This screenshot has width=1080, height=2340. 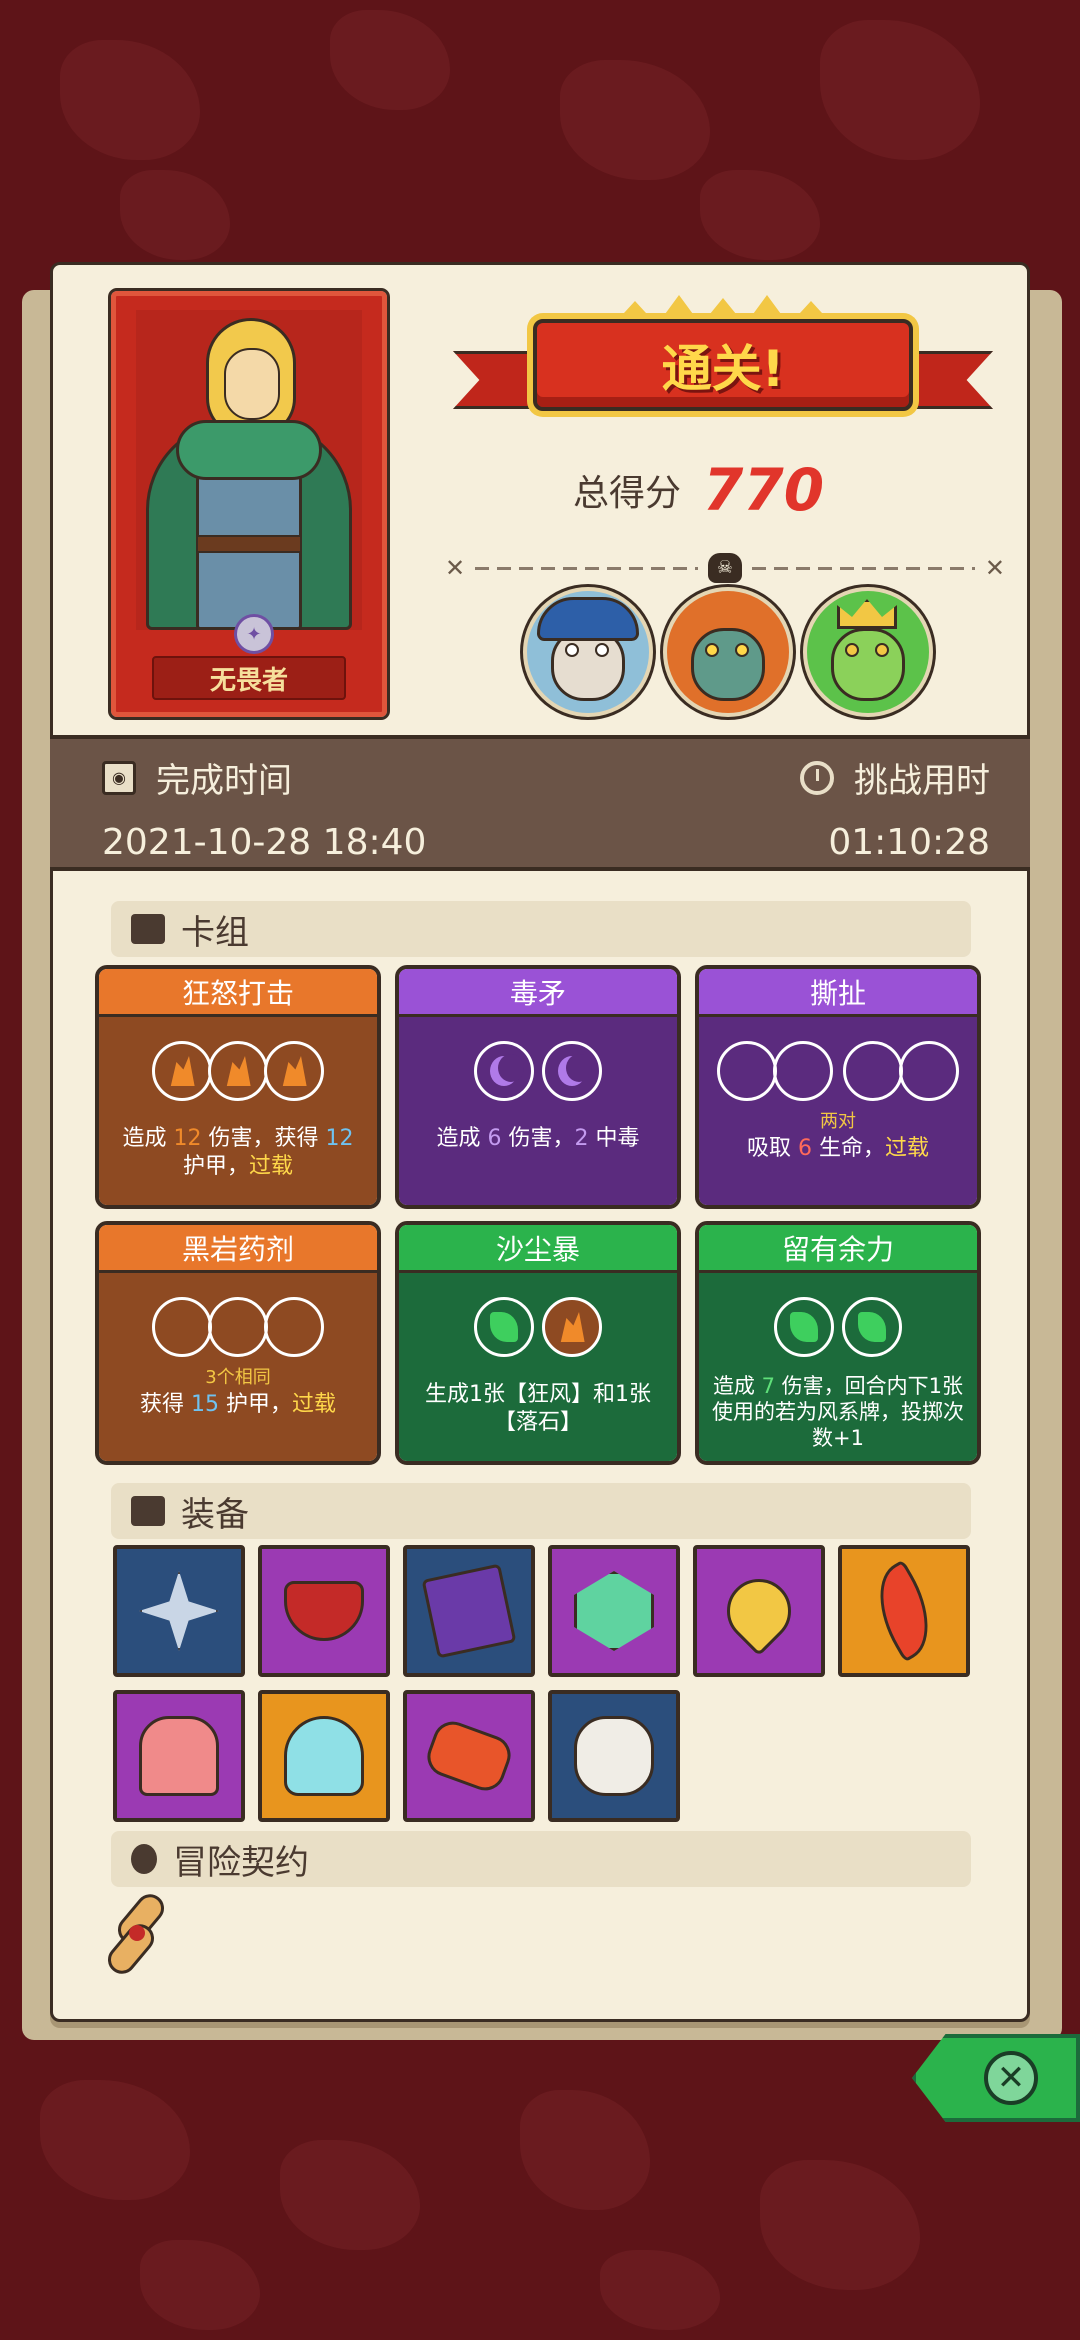 What do you see at coordinates (137, 1934) in the screenshot?
I see `scroll-icon` at bounding box center [137, 1934].